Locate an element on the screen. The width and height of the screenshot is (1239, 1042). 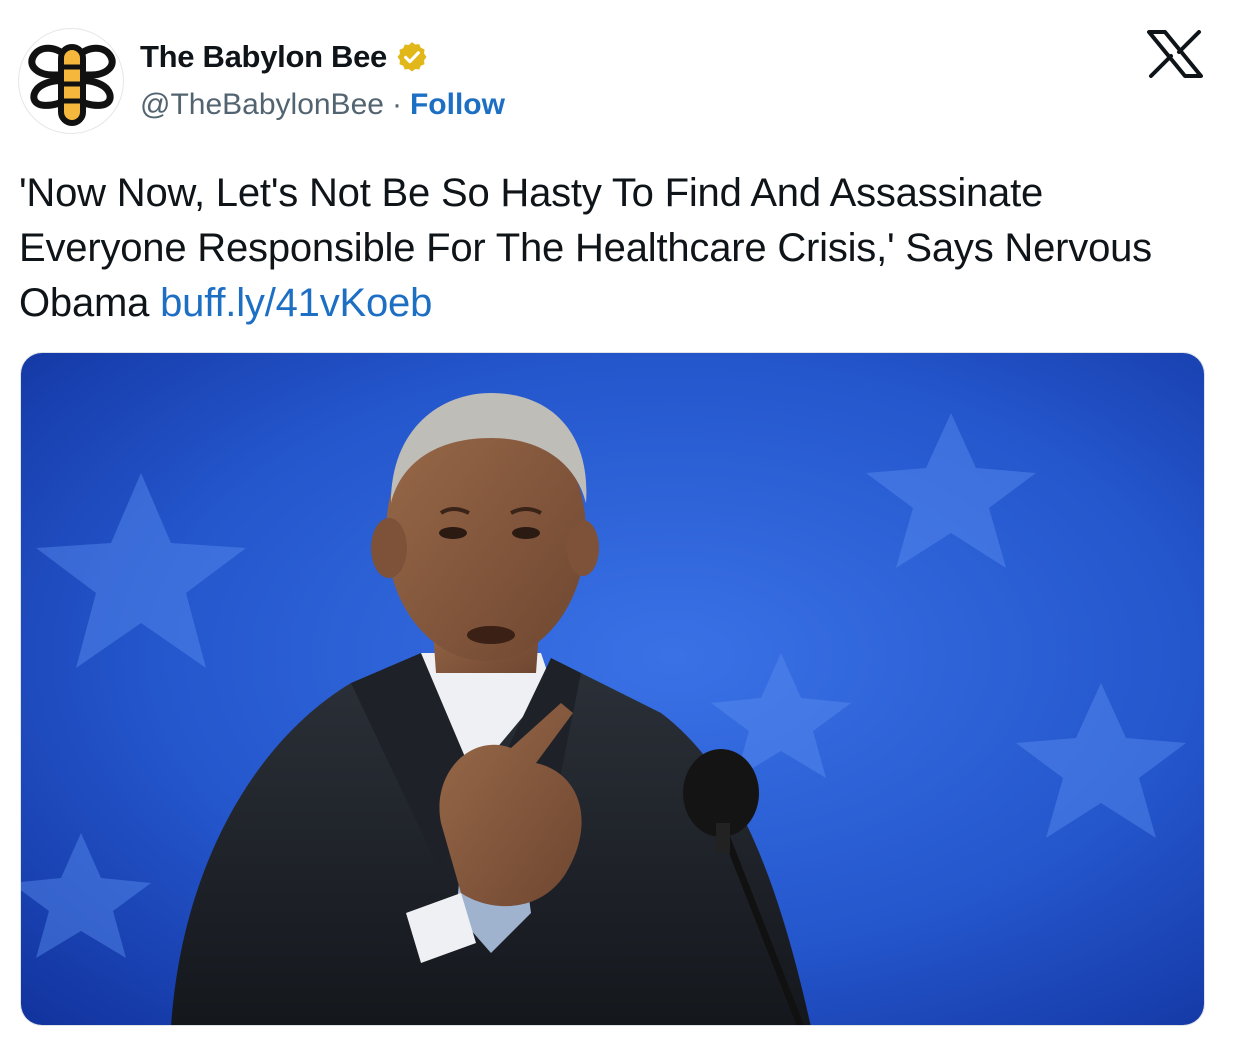
tweet-link: buff.ly/41vKoeb is located at coordinates (296, 303).